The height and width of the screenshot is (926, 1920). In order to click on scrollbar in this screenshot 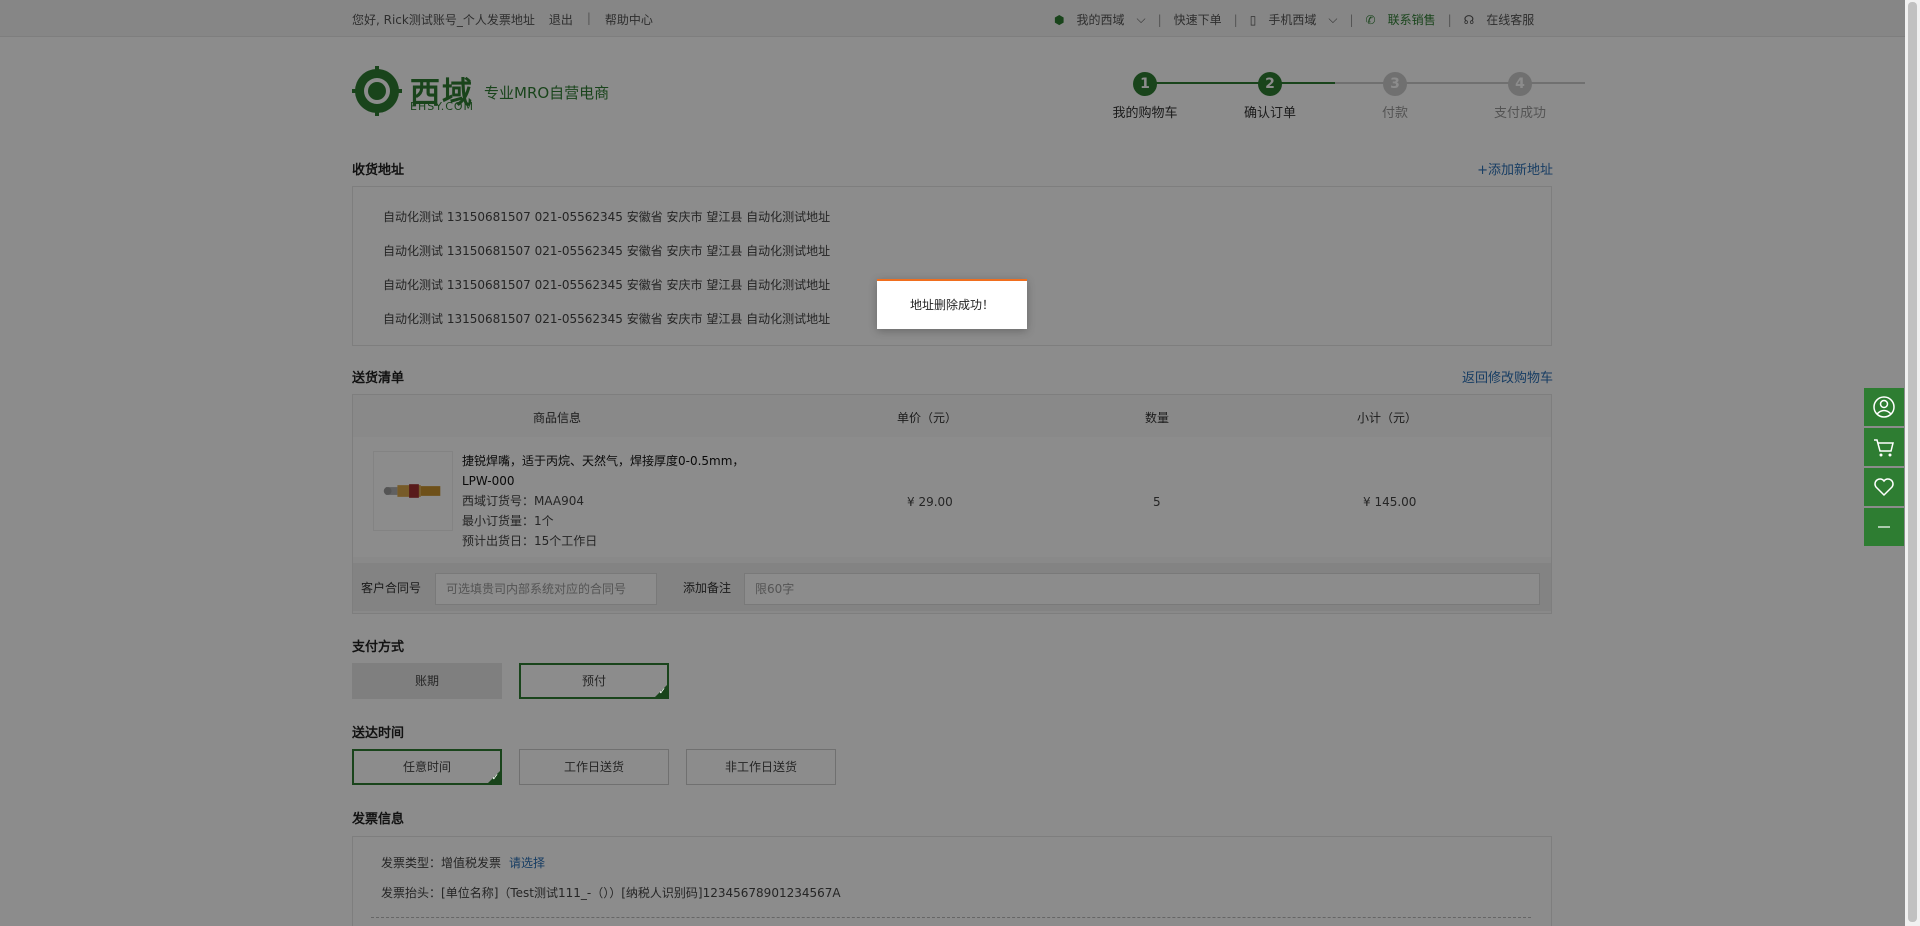, I will do `click(1912, 463)`.